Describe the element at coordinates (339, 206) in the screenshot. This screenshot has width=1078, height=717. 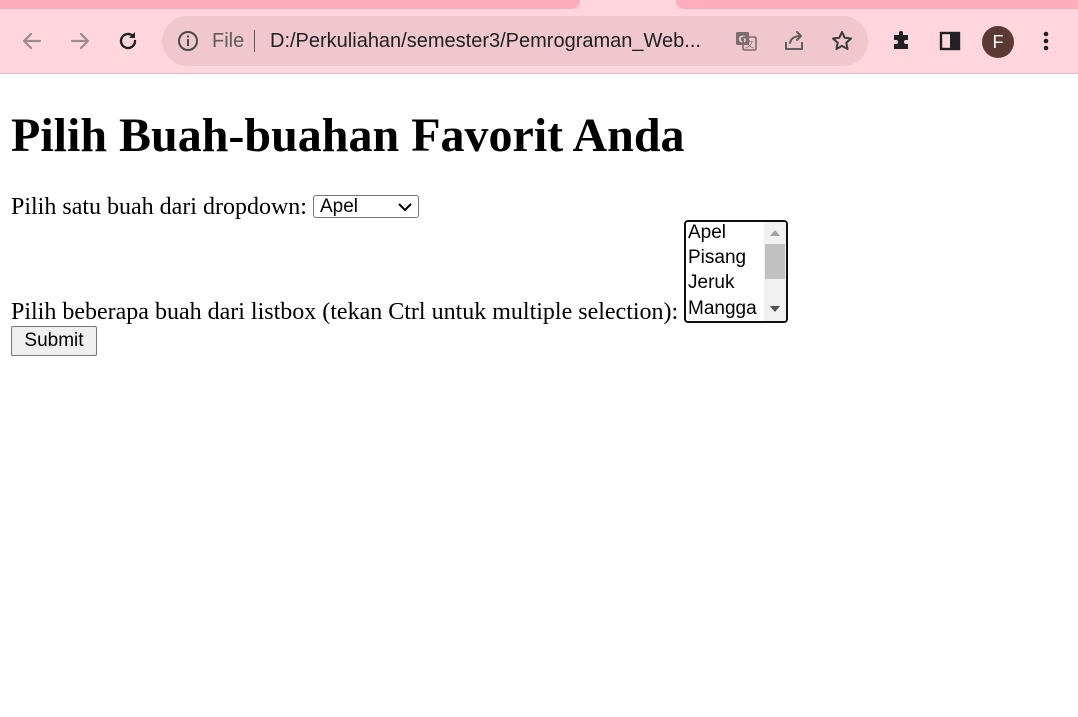
I see `dropdown-selected-value: Apel` at that location.